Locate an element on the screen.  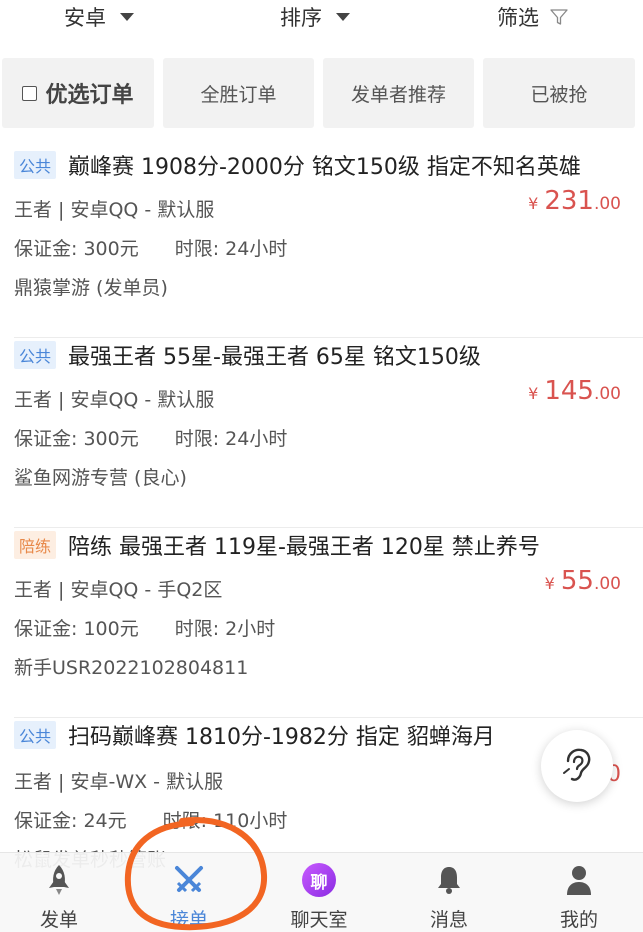
order-price: ¥145.00 is located at coordinates (574, 391).